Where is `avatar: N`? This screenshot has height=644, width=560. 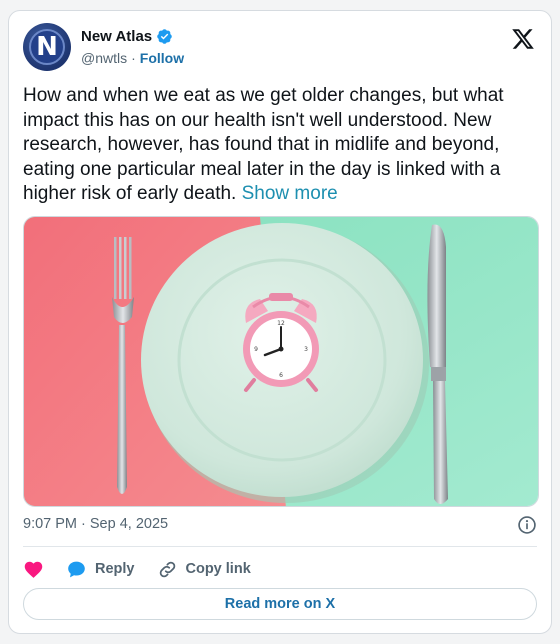 avatar: N is located at coordinates (47, 47).